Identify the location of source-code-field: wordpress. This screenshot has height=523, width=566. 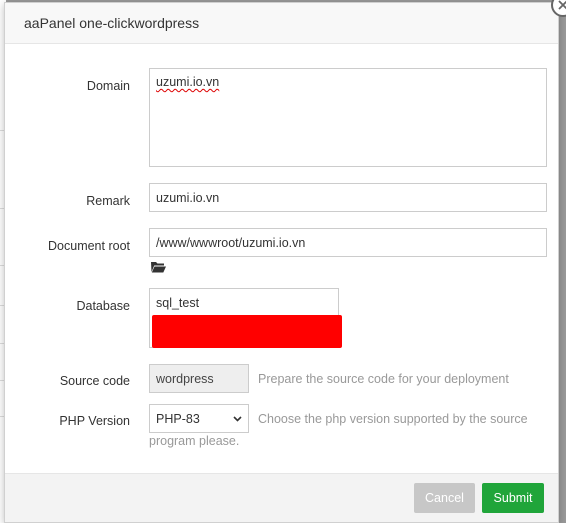
(199, 378).